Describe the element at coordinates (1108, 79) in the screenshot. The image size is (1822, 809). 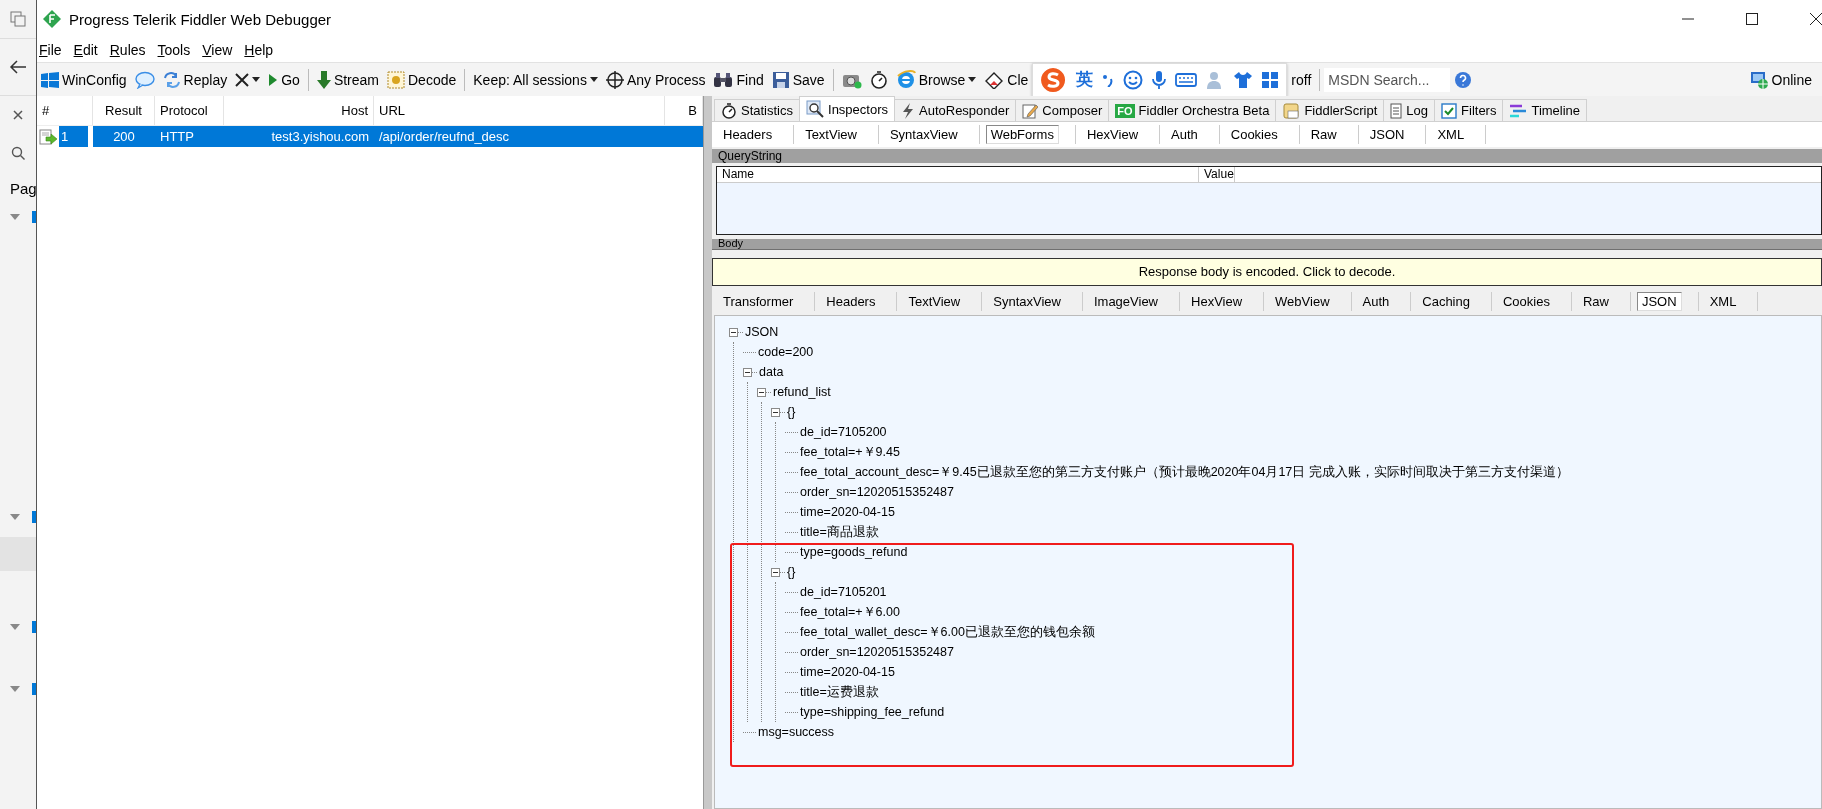
I see `punctuation-icon` at that location.